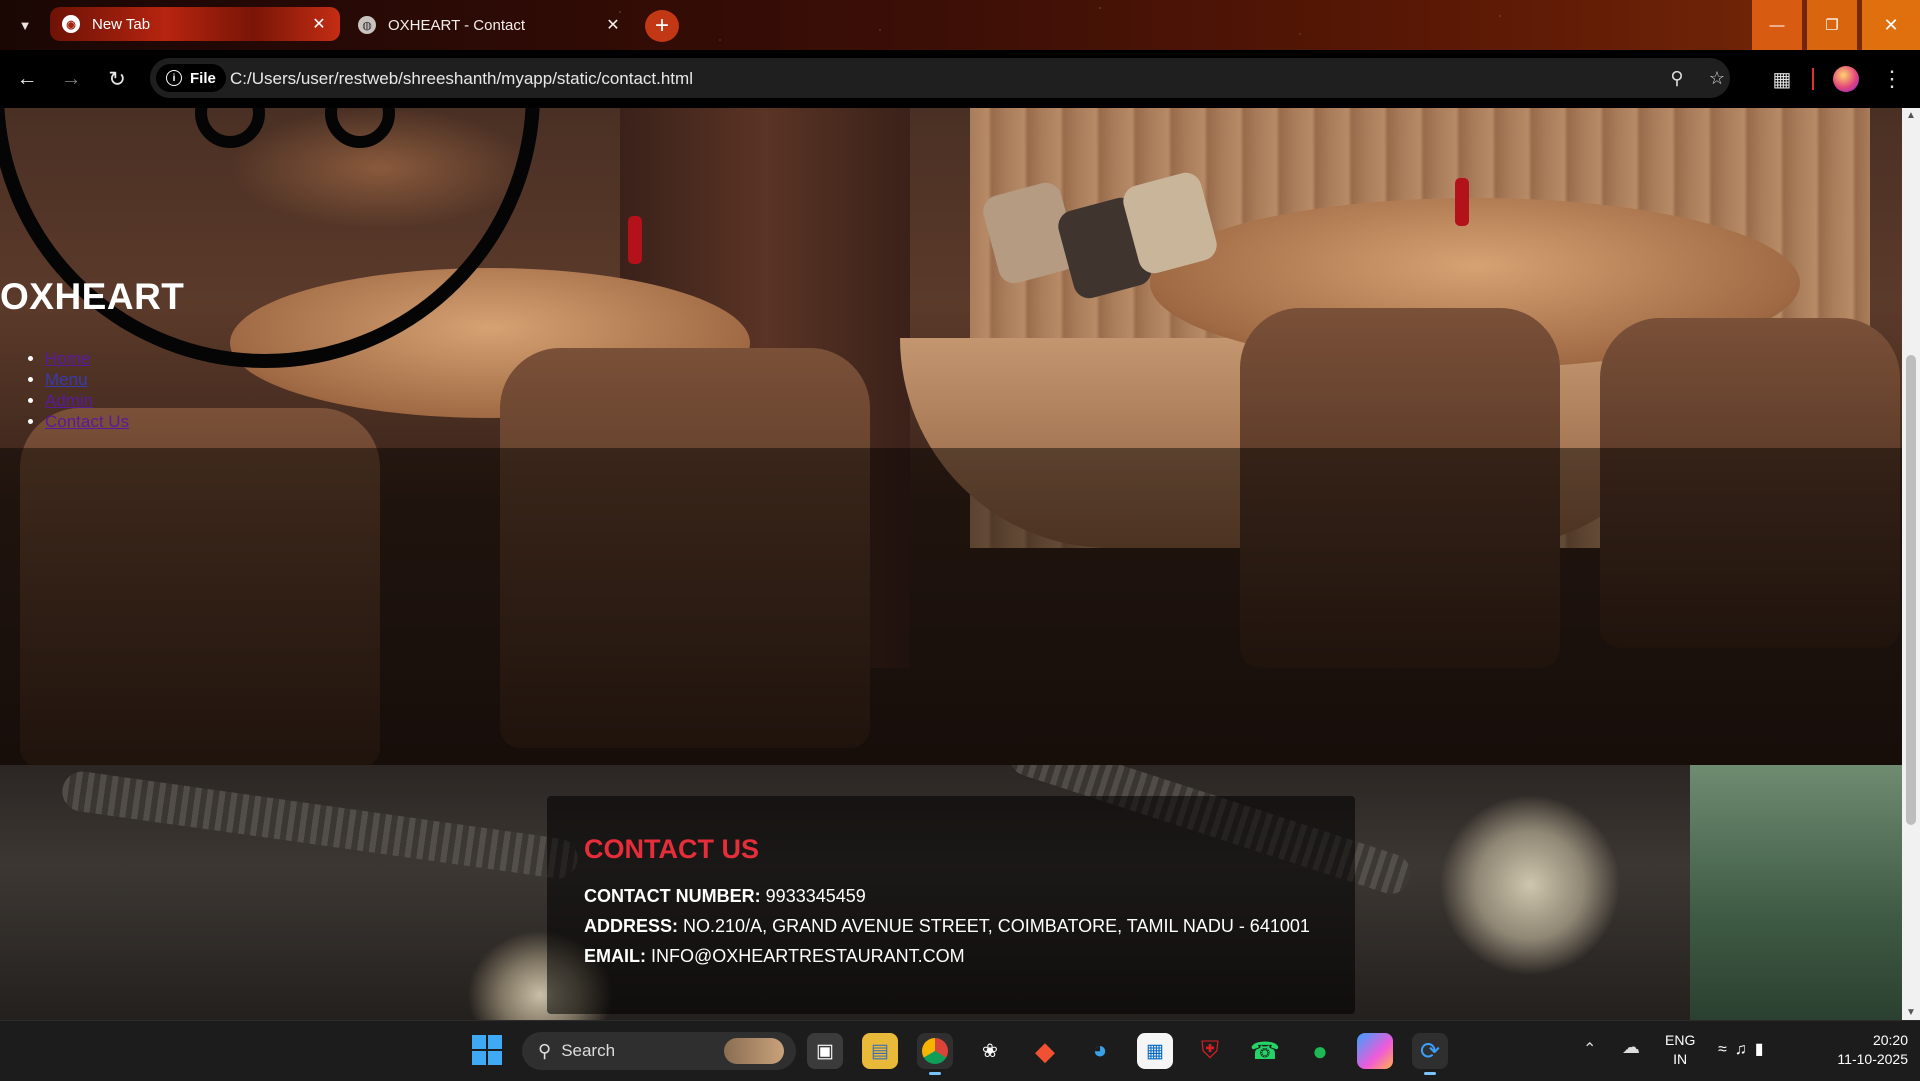  What do you see at coordinates (615, 956) in the screenshot?
I see `email-label: EMAIL:` at bounding box center [615, 956].